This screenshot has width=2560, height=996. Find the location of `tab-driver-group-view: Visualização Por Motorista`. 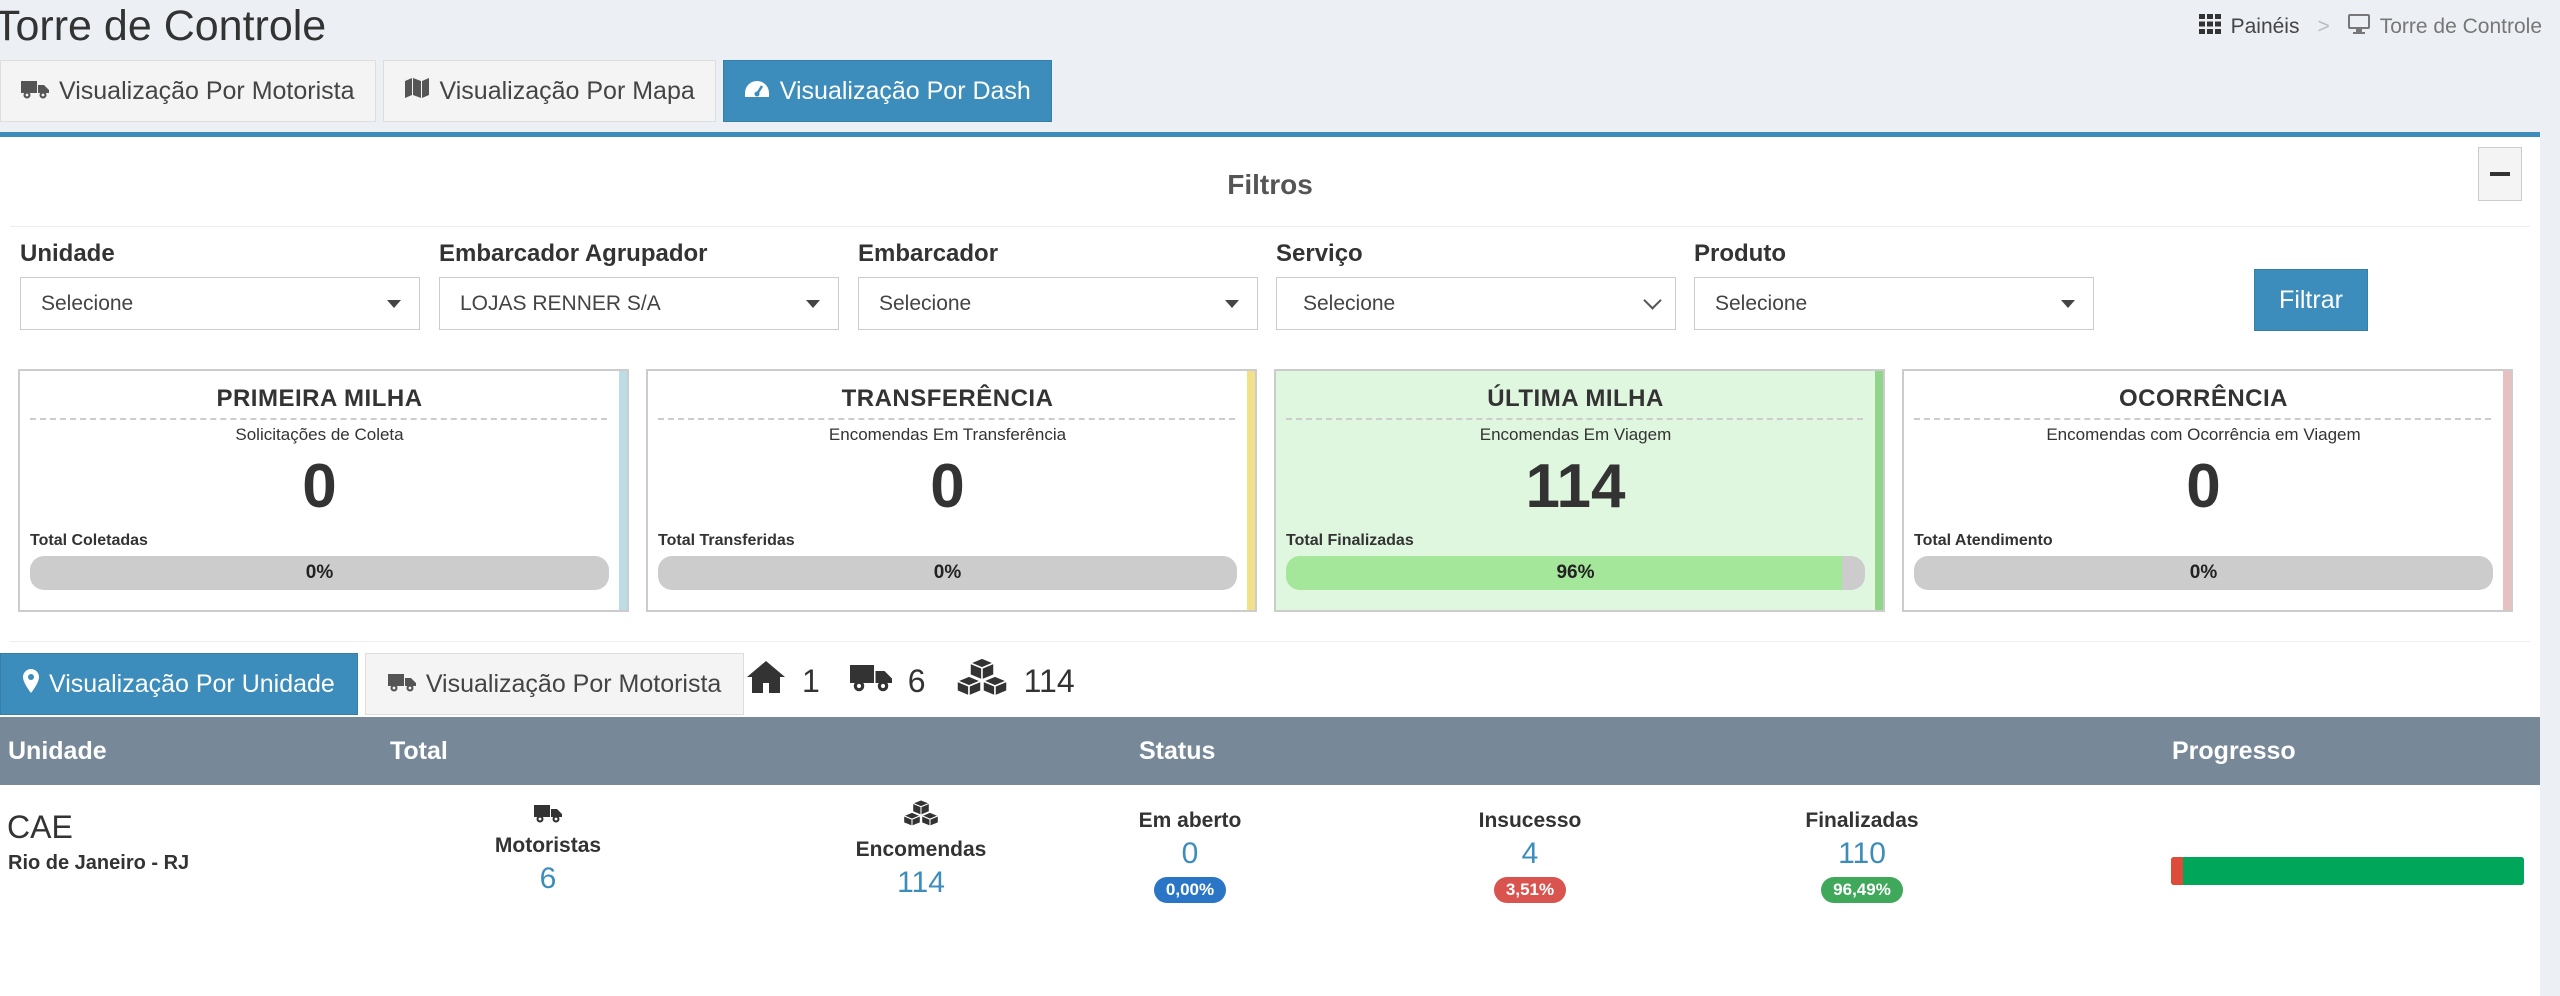

tab-driver-group-view: Visualização Por Motorista is located at coordinates (554, 684).